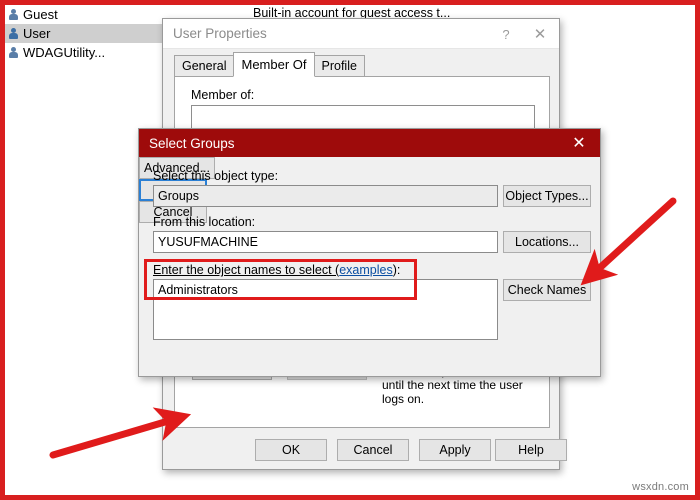  I want to click on user-name: User, so click(37, 33).